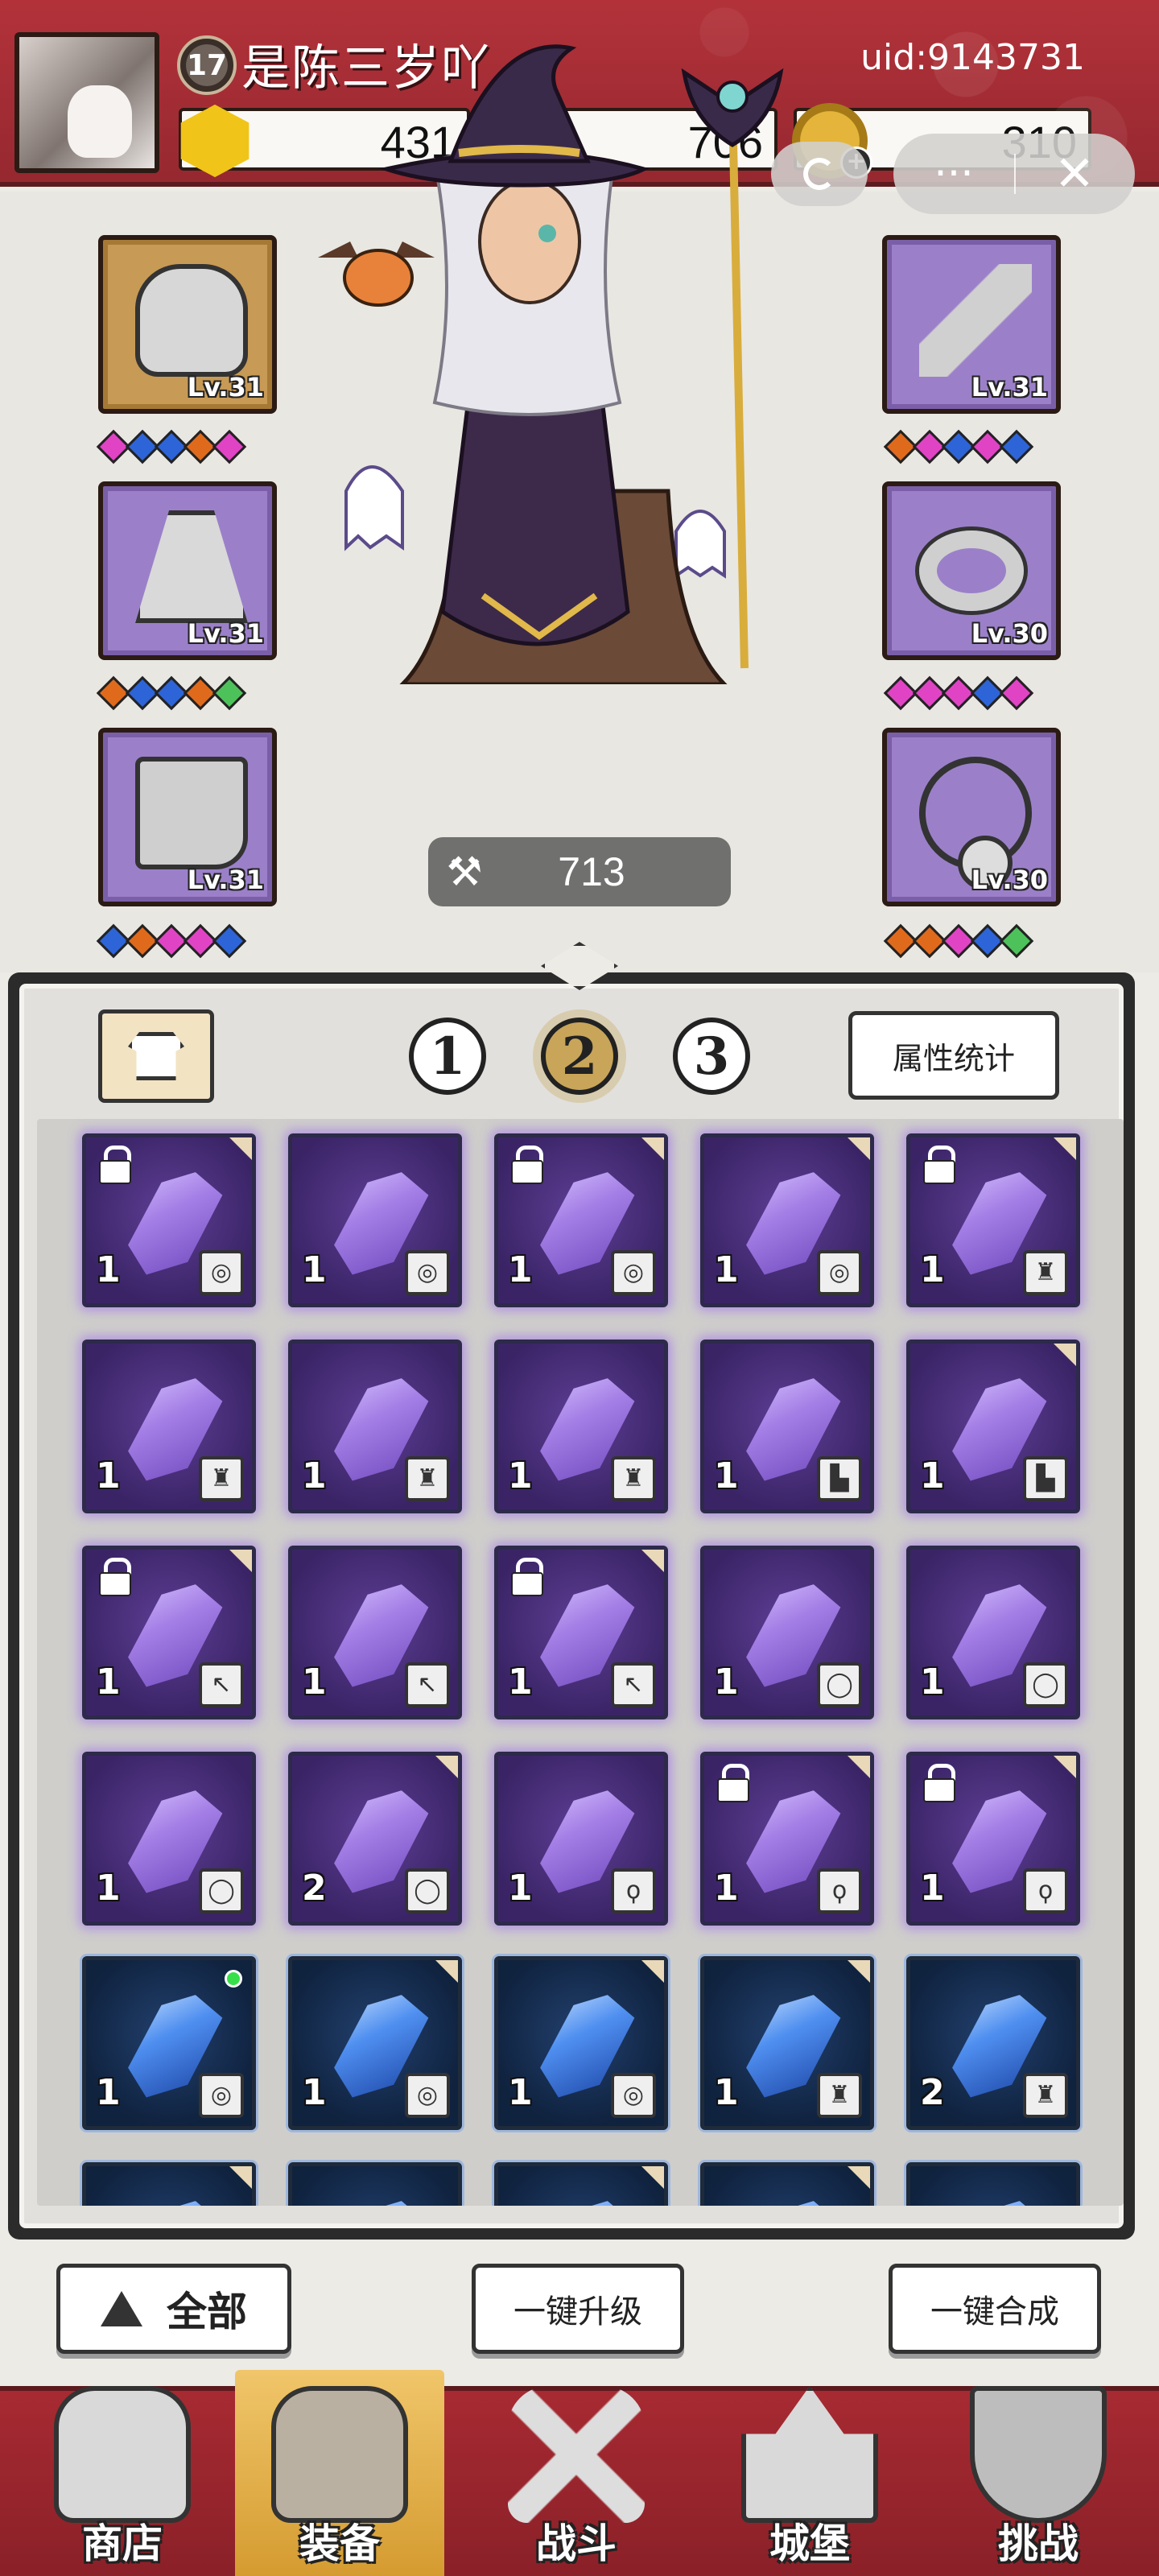  Describe the element at coordinates (233, 1979) in the screenshot. I see `new-indicator` at that location.